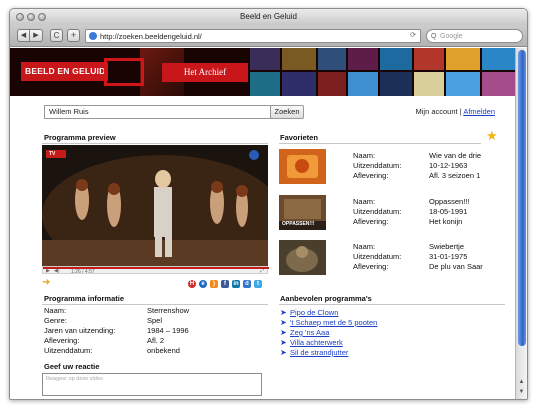  Describe the element at coordinates (103, 320) in the screenshot. I see `info-row: Genre: Spel` at that location.